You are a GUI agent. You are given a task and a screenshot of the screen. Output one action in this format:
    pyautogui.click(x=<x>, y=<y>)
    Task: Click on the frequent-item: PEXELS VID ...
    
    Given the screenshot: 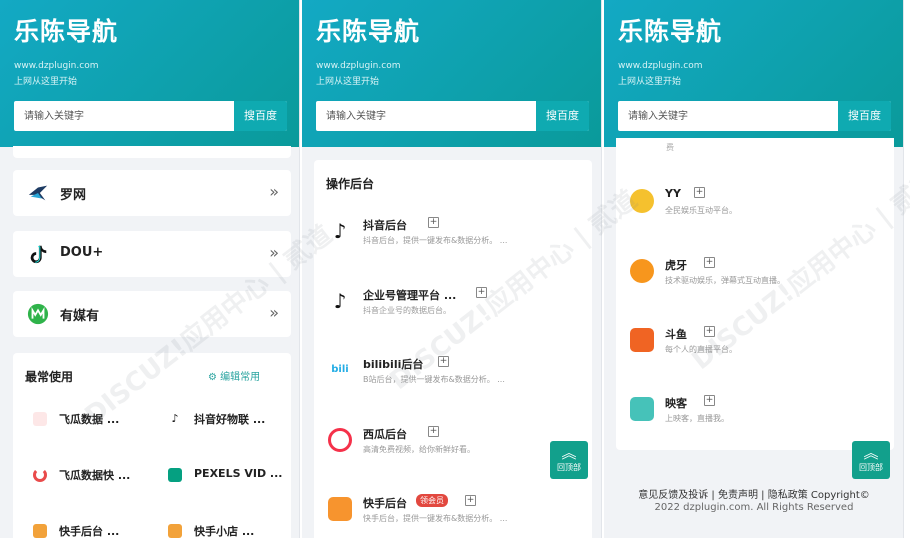 What is the action you would take?
    pyautogui.click(x=225, y=474)
    